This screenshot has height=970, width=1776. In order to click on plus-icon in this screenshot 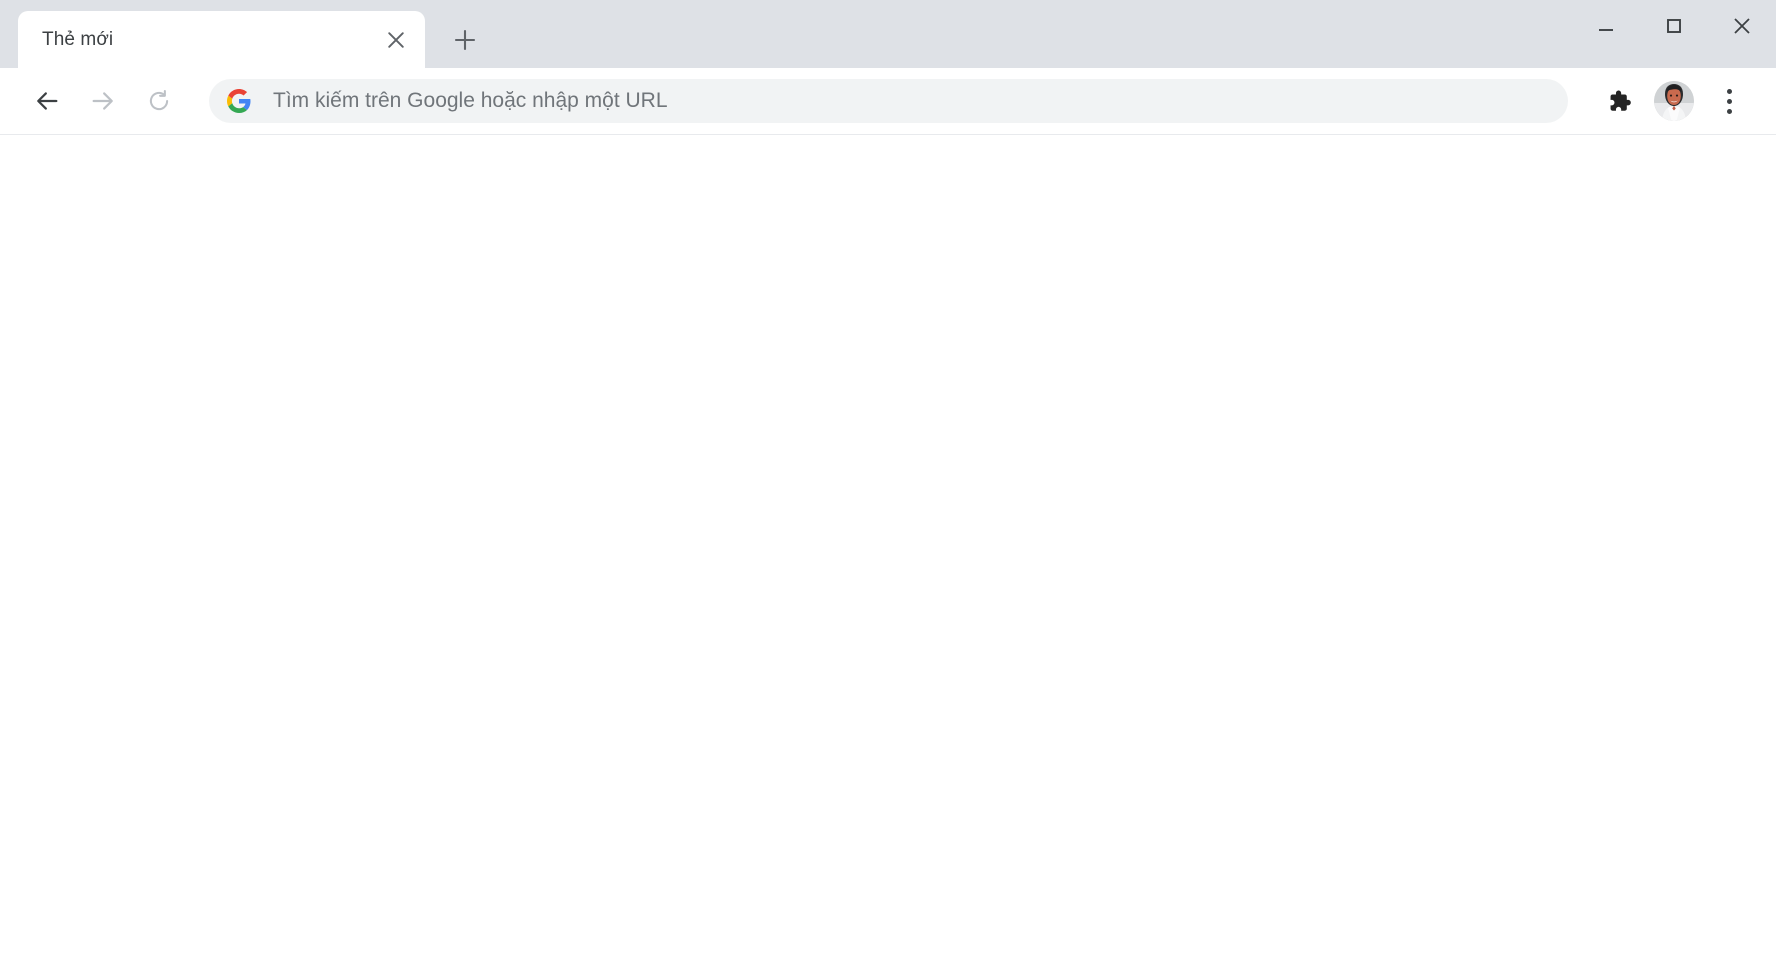, I will do `click(465, 40)`.